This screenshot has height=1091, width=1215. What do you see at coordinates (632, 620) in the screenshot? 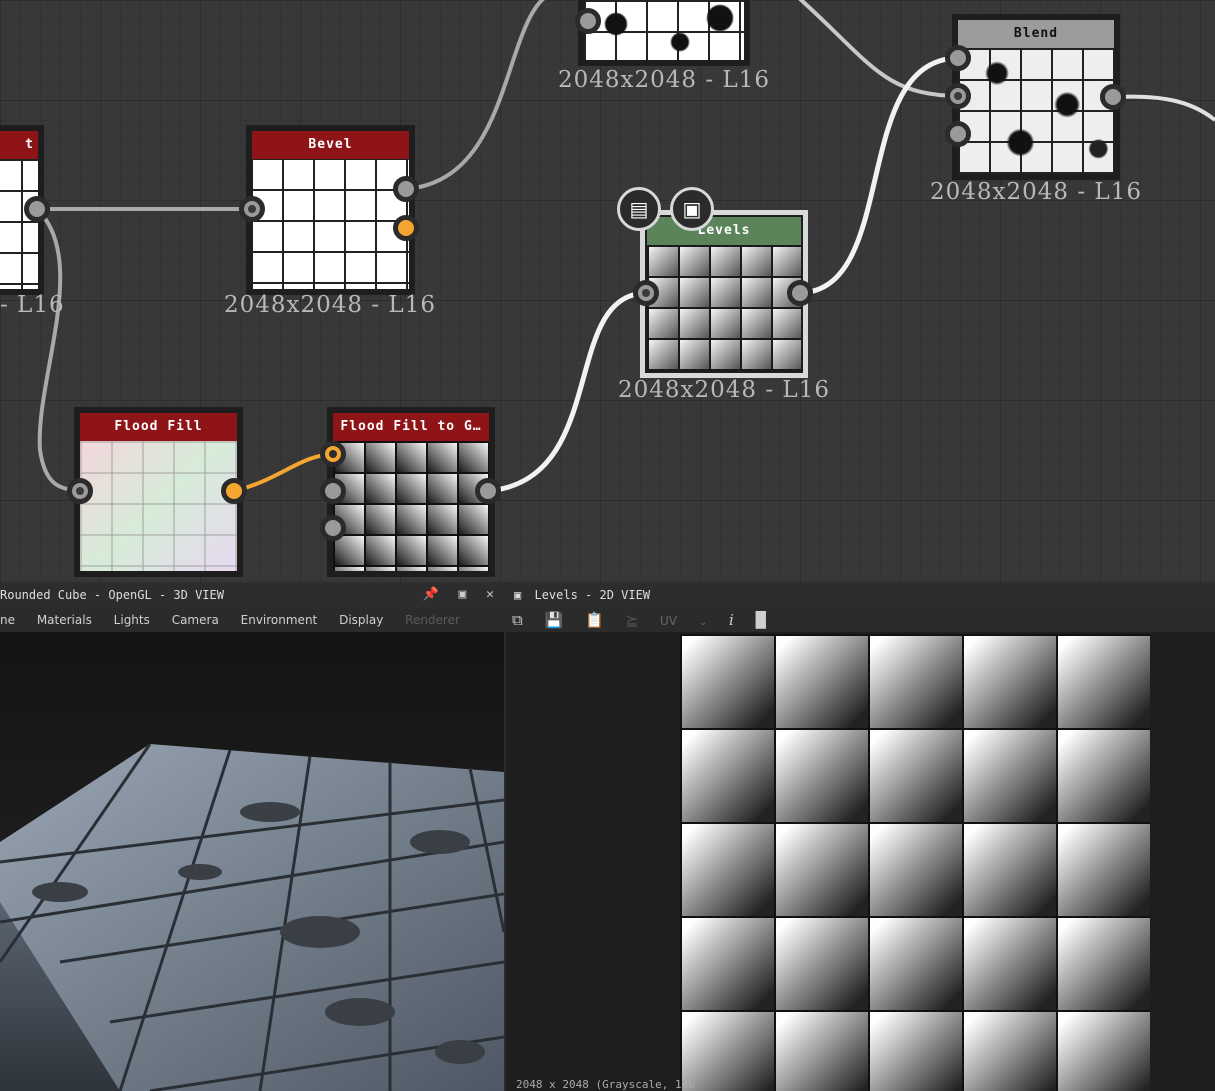
I see `share-icon: ⪴` at bounding box center [632, 620].